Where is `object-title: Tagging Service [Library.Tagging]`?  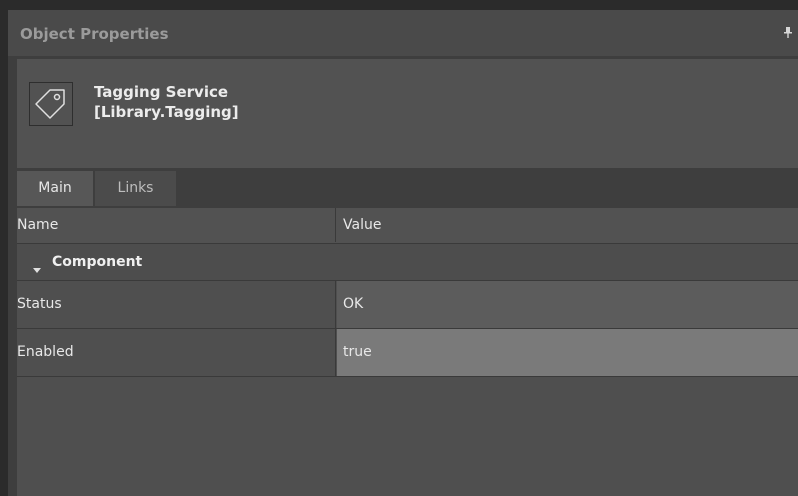 object-title: Tagging Service [Library.Tagging] is located at coordinates (166, 102).